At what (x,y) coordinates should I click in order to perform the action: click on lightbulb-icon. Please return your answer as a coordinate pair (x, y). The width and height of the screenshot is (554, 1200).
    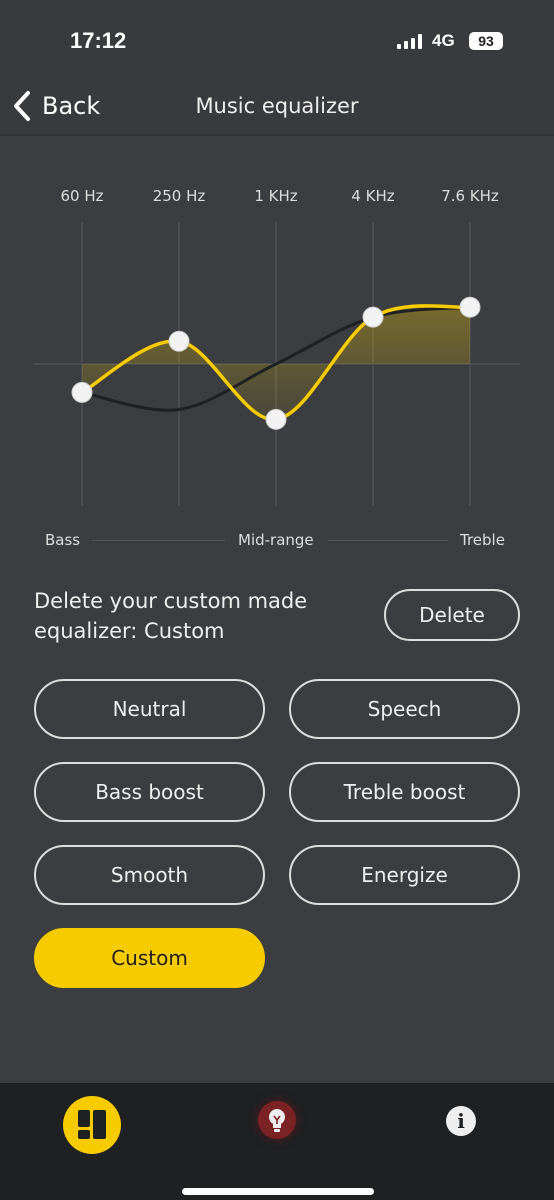
    Looking at the image, I should click on (277, 1120).